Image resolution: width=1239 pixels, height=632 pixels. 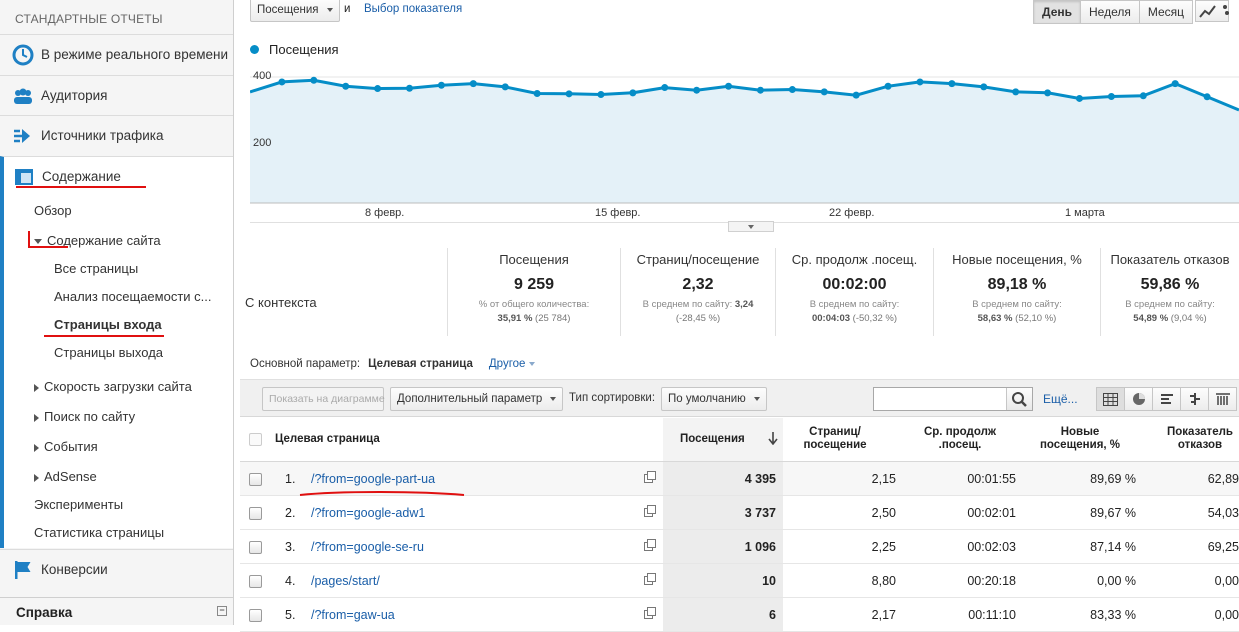 What do you see at coordinates (1194, 399) in the screenshot?
I see `view-comparison-button` at bounding box center [1194, 399].